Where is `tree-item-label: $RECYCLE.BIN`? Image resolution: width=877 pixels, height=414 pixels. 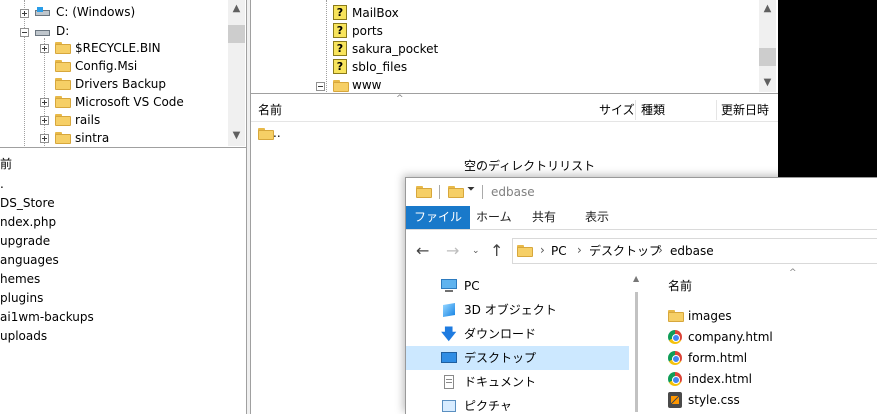
tree-item-label: $RECYCLE.BIN is located at coordinates (118, 48).